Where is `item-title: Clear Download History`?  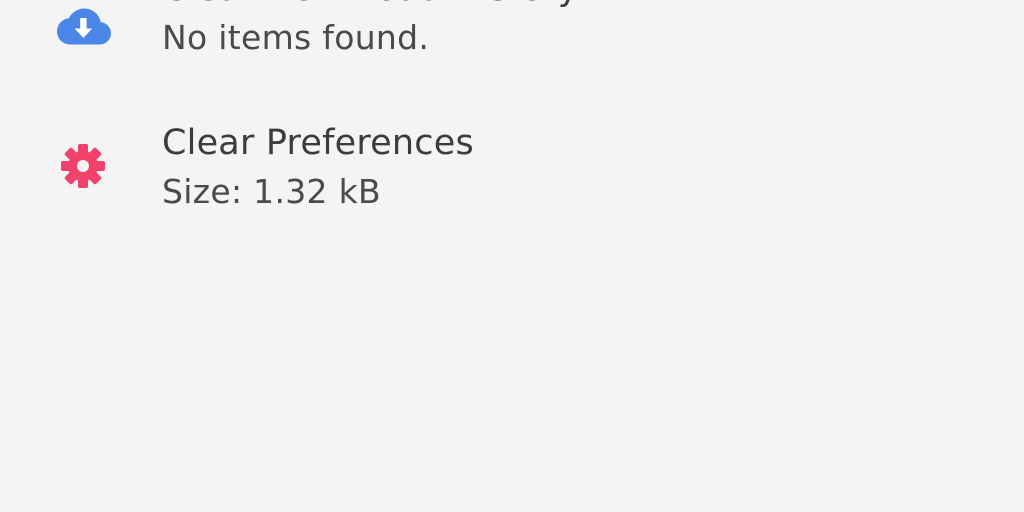
item-title: Clear Download History is located at coordinates (370, 5).